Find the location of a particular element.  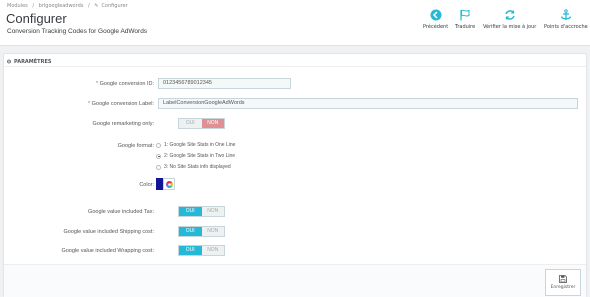

floppy-disk-icon is located at coordinates (563, 279).